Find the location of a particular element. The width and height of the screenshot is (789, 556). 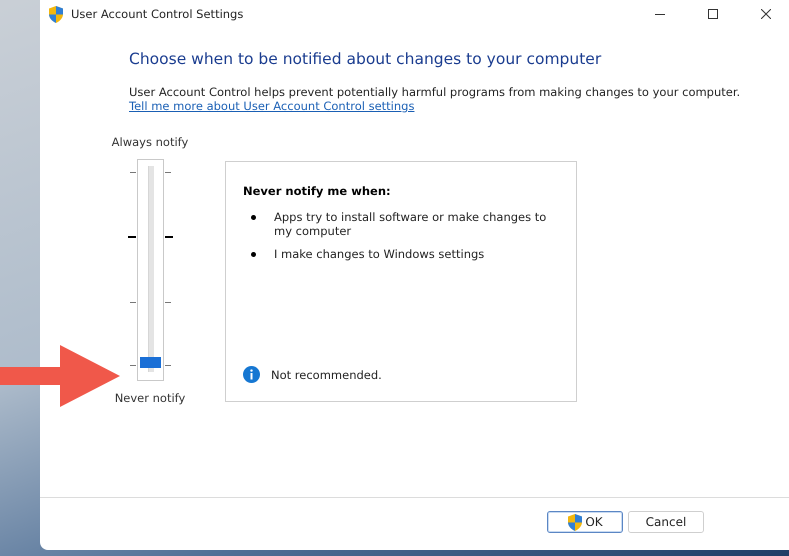

heading: Choose when to be notified about changes to your computer is located at coordinates (365, 59).